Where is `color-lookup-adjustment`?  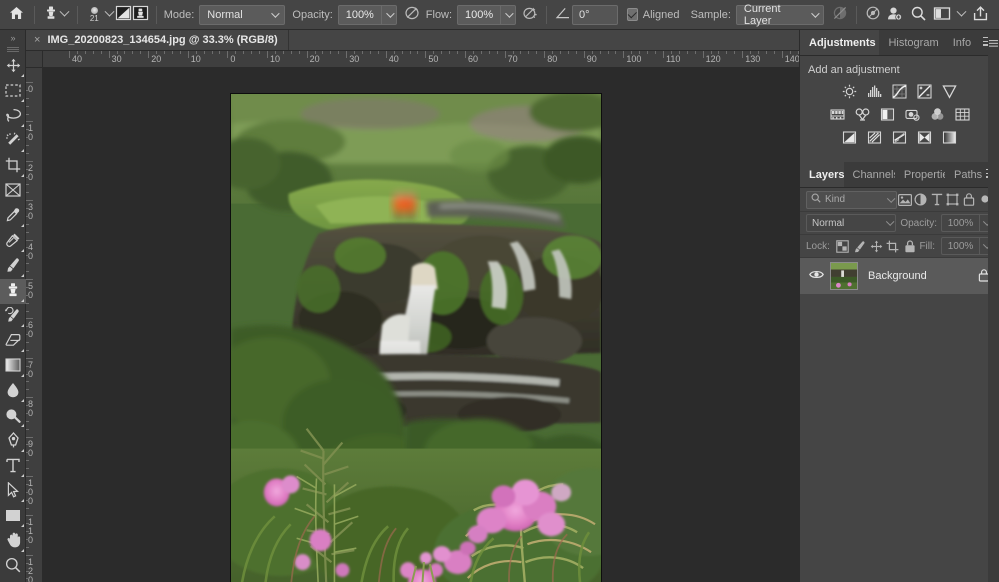
color-lookup-adjustment is located at coordinates (962, 114).